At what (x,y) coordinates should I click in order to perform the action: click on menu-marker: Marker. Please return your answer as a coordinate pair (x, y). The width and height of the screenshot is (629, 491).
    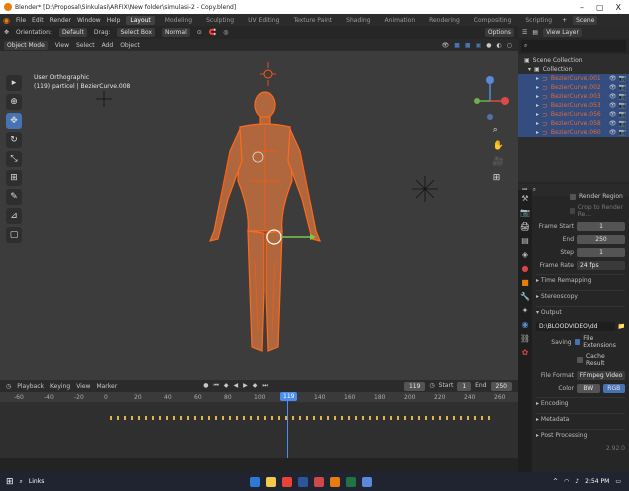
    Looking at the image, I should click on (106, 386).